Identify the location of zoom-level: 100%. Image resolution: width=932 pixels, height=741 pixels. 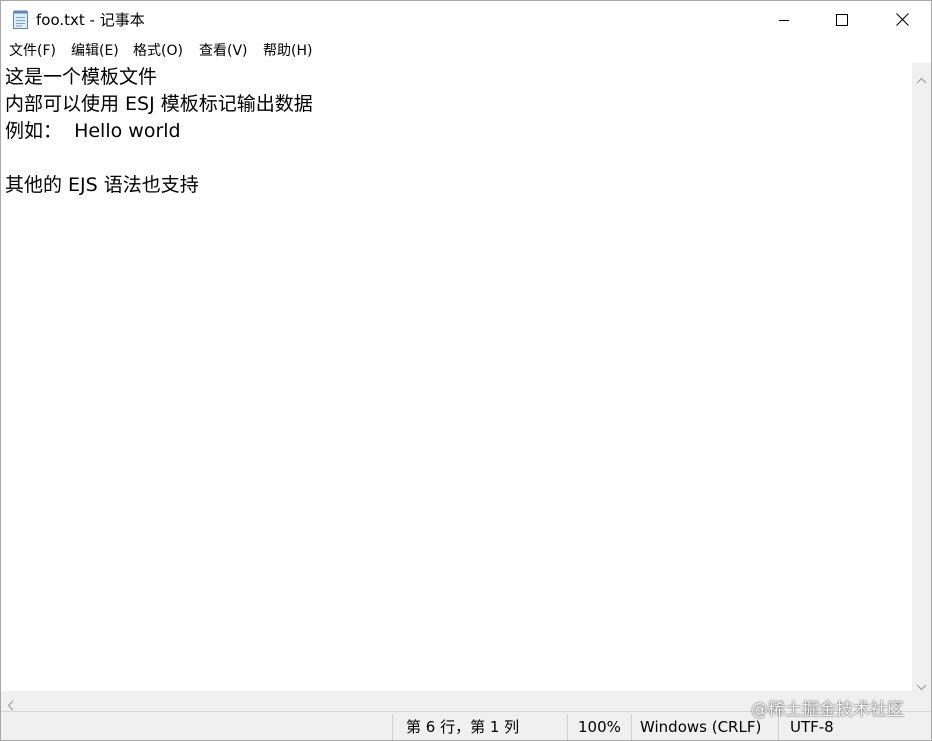
(599, 727).